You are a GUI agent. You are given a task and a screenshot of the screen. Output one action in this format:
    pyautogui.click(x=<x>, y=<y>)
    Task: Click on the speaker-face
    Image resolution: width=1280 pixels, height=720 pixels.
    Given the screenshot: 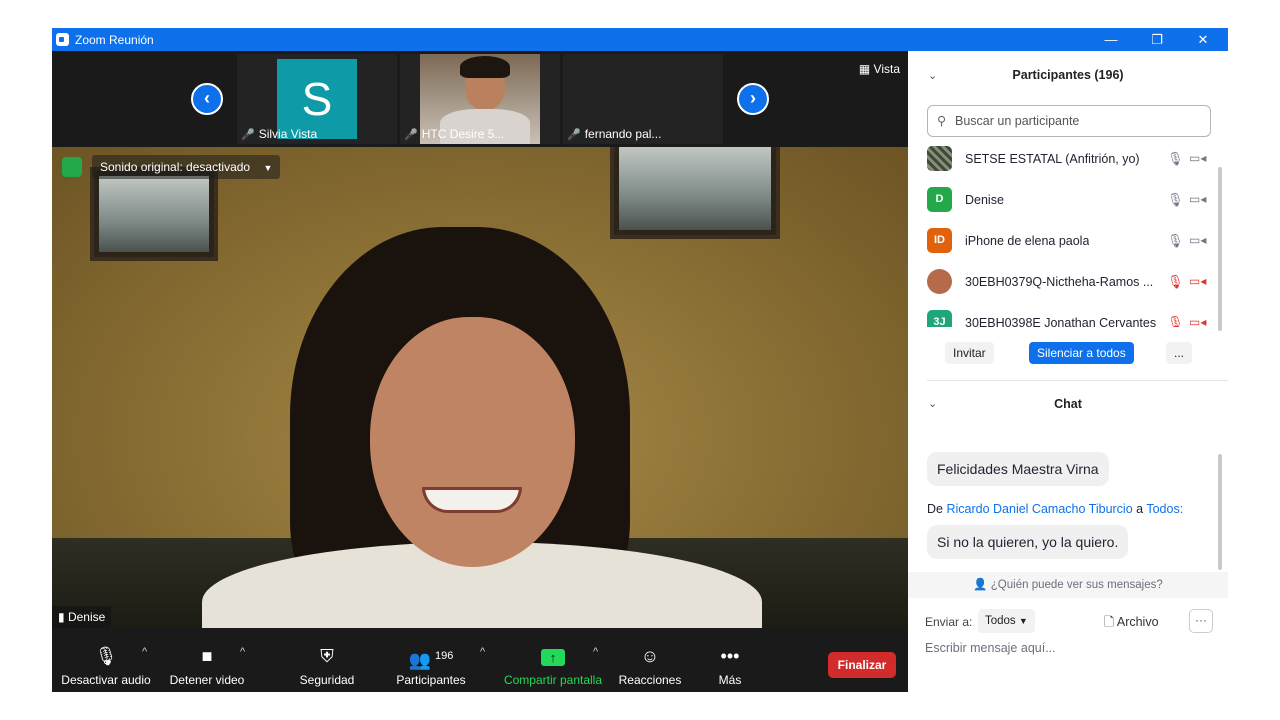 What is the action you would take?
    pyautogui.click(x=472, y=442)
    